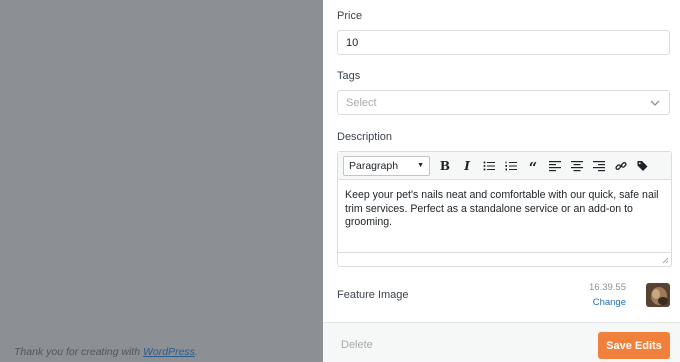 The height and width of the screenshot is (362, 680). Describe the element at coordinates (467, 166) in the screenshot. I see `italic-icon: I` at that location.